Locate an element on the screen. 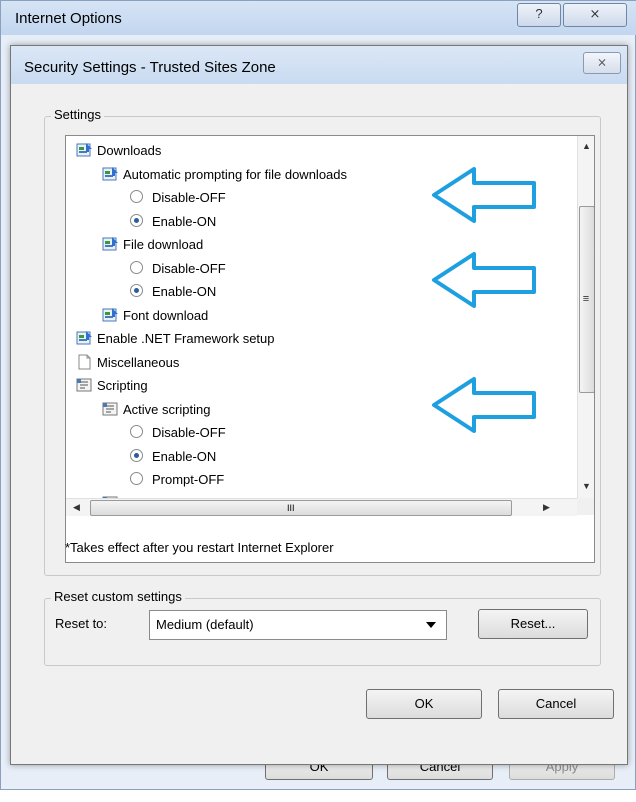 The image size is (636, 802). tree-item: File download is located at coordinates (152, 245).